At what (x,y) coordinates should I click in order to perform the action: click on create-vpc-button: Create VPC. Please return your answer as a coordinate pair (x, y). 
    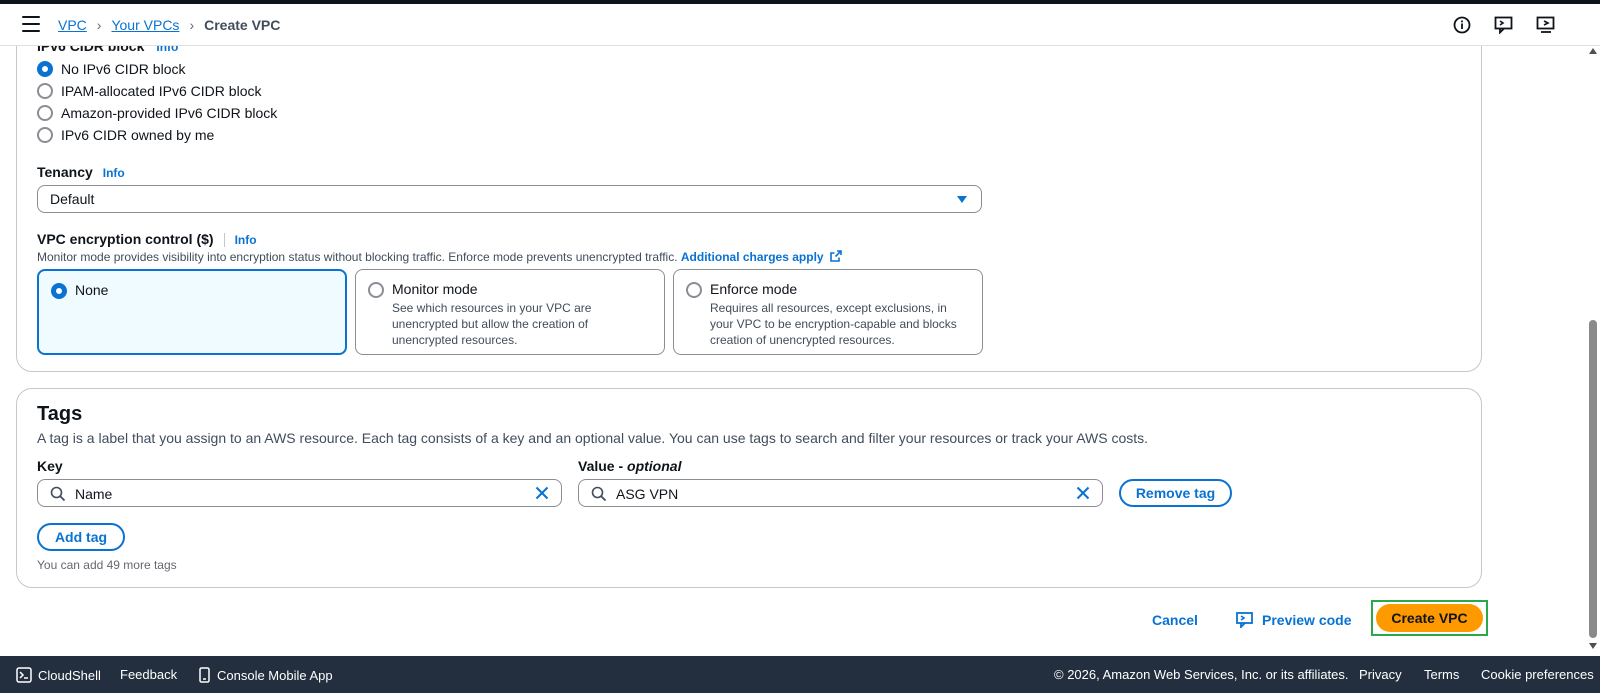
    Looking at the image, I should click on (1429, 618).